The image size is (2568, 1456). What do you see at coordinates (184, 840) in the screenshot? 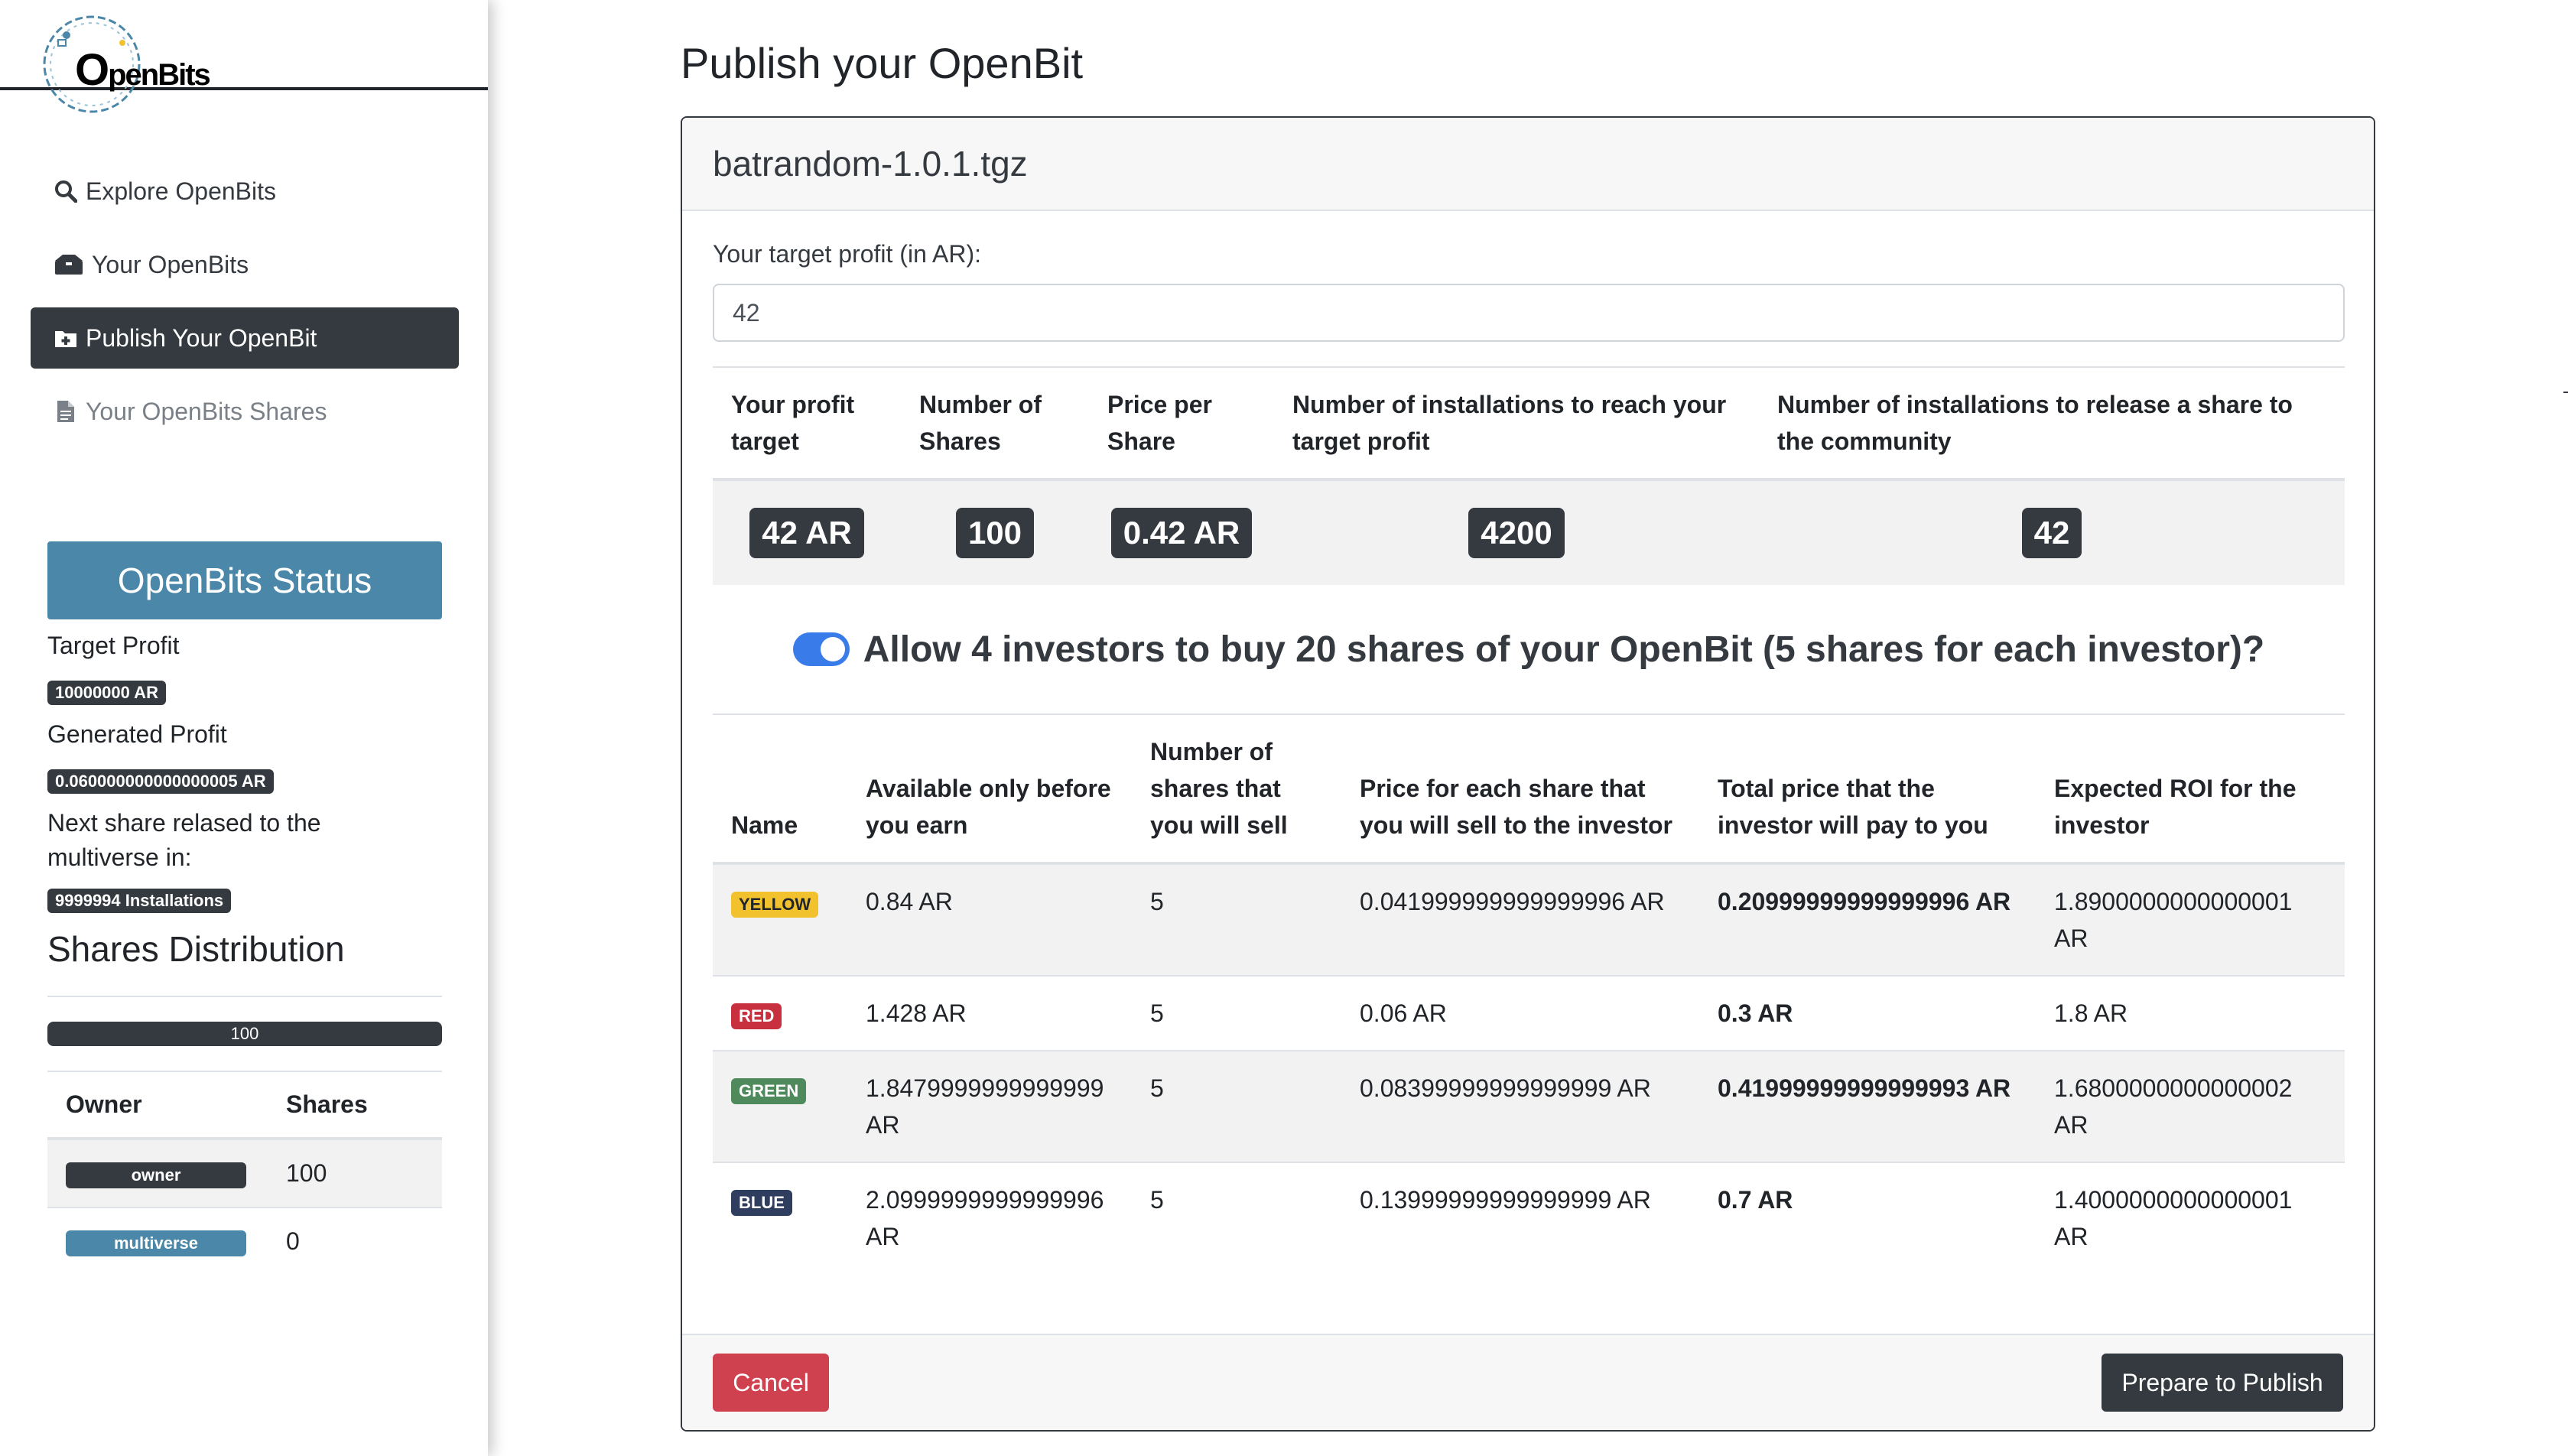
I see `next-share-label: Next share relased to the multiverse in:` at bounding box center [184, 840].